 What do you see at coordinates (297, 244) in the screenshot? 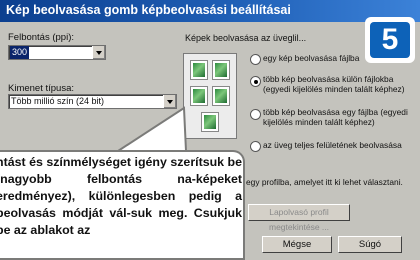
I see `cancel-button: Mégse` at bounding box center [297, 244].